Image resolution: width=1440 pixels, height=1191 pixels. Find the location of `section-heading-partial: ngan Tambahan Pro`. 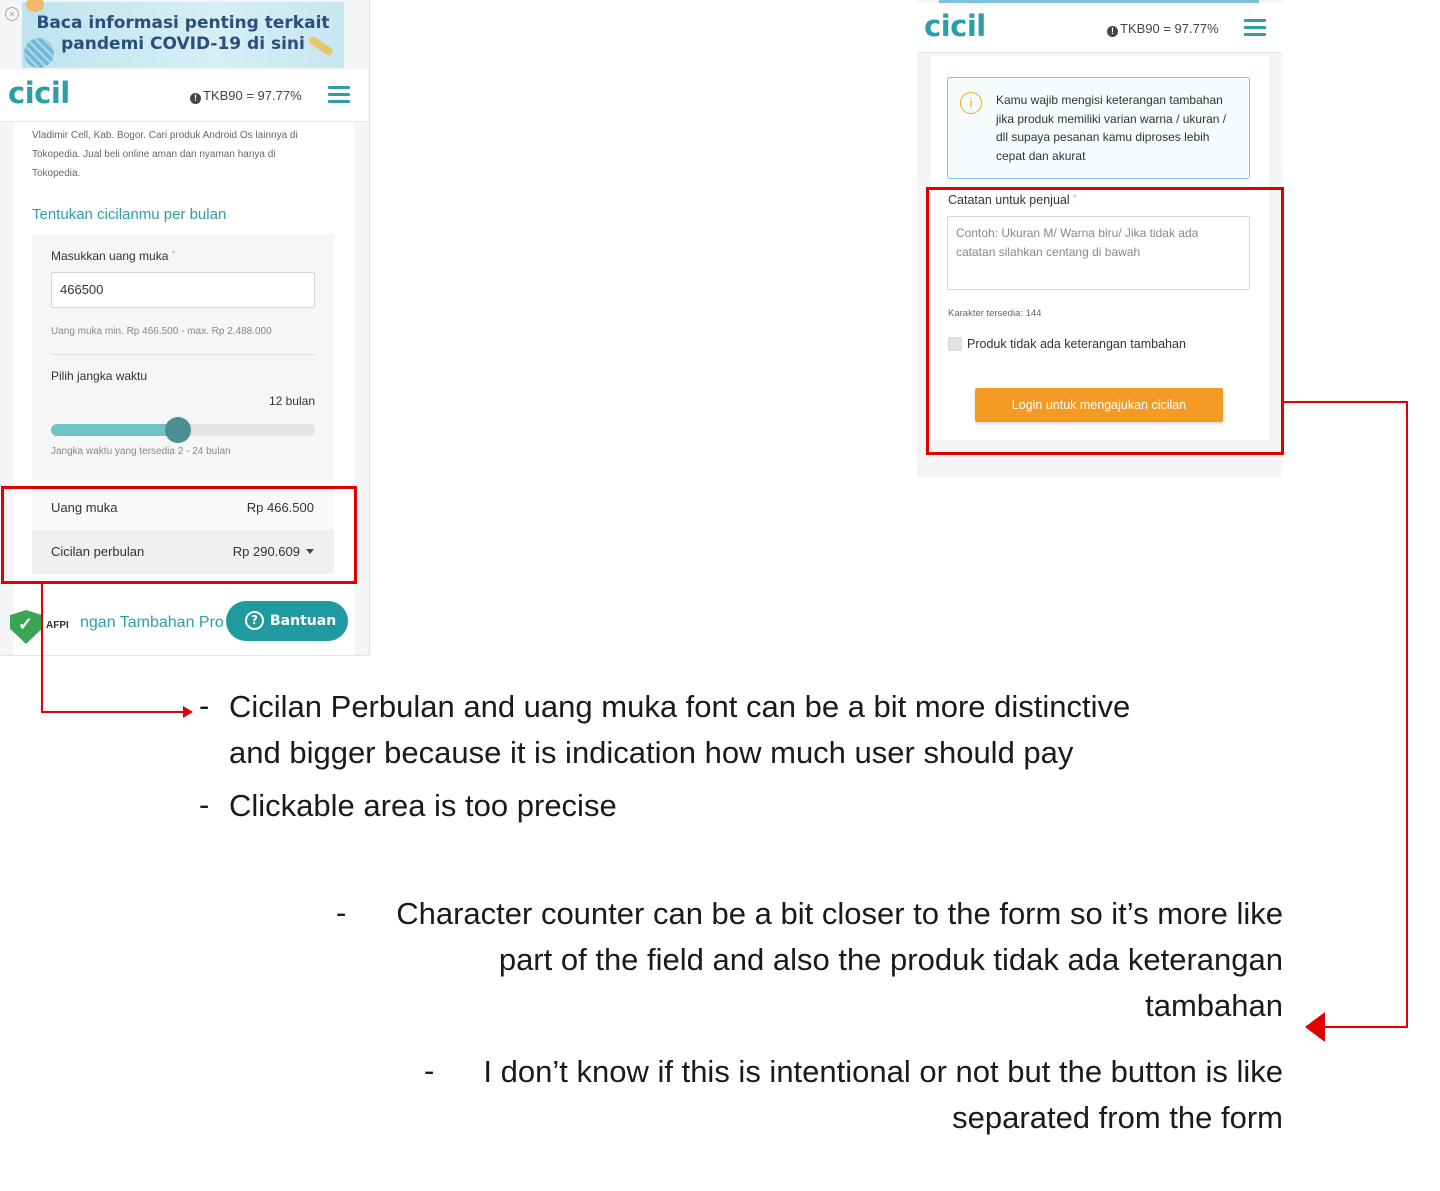

section-heading-partial: ngan Tambahan Pro is located at coordinates (152, 622).